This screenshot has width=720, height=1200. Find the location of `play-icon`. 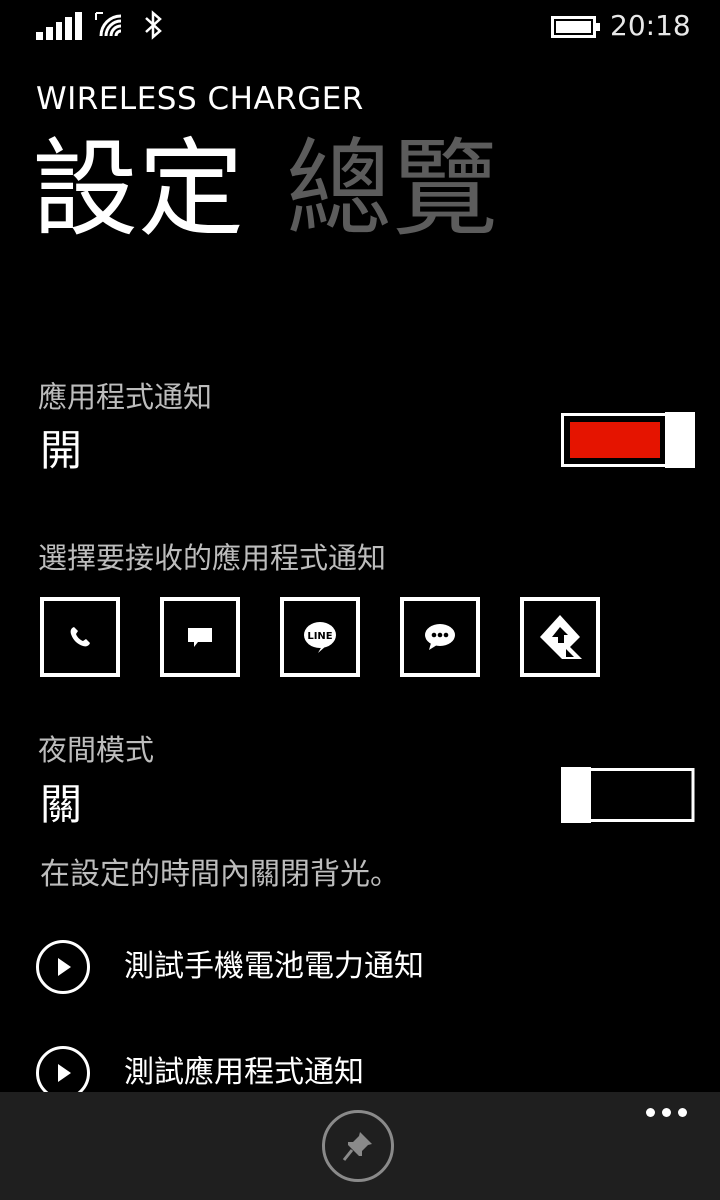

play-icon is located at coordinates (63, 967).